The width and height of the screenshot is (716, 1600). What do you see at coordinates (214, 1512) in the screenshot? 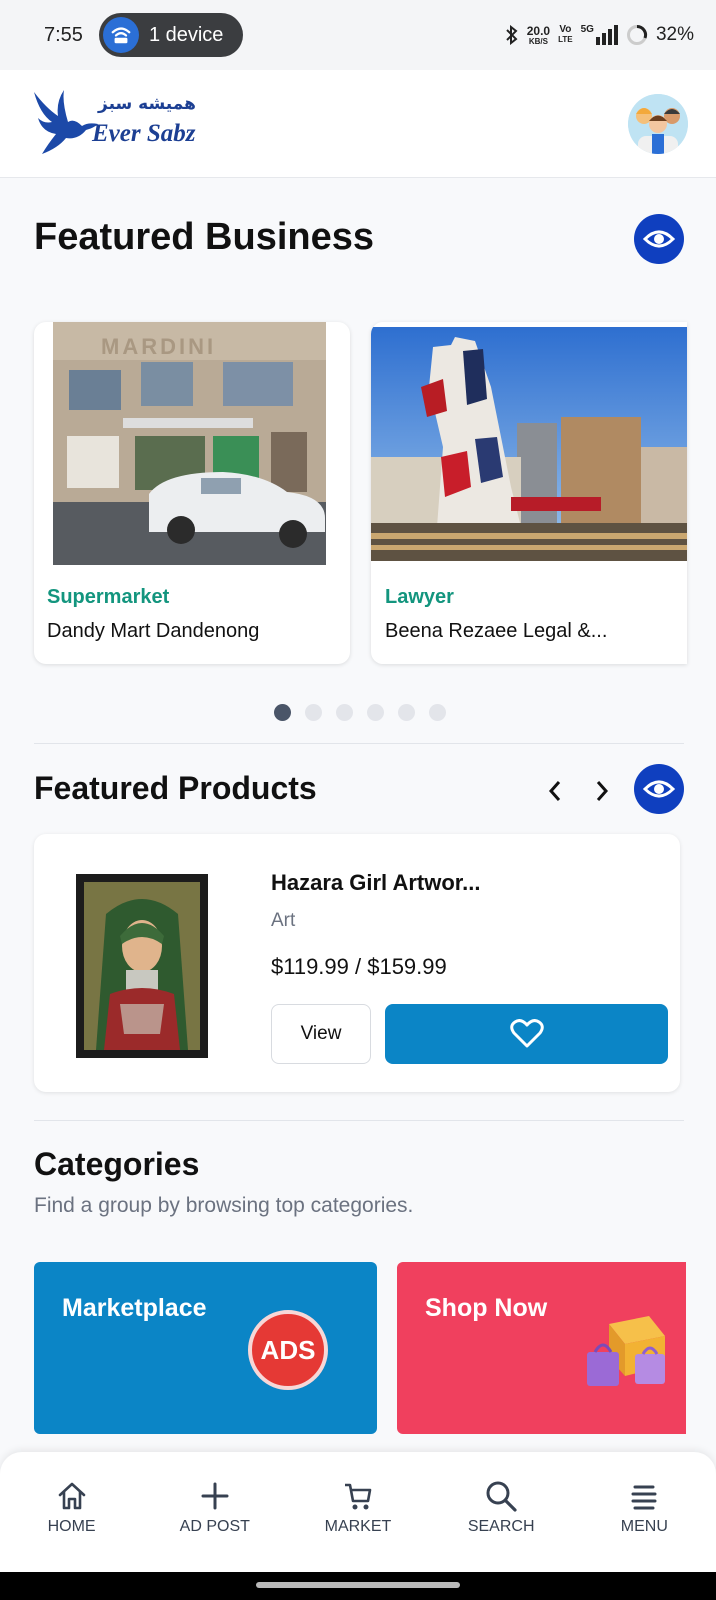
I see `nav-ad-post: AD POST` at bounding box center [214, 1512].